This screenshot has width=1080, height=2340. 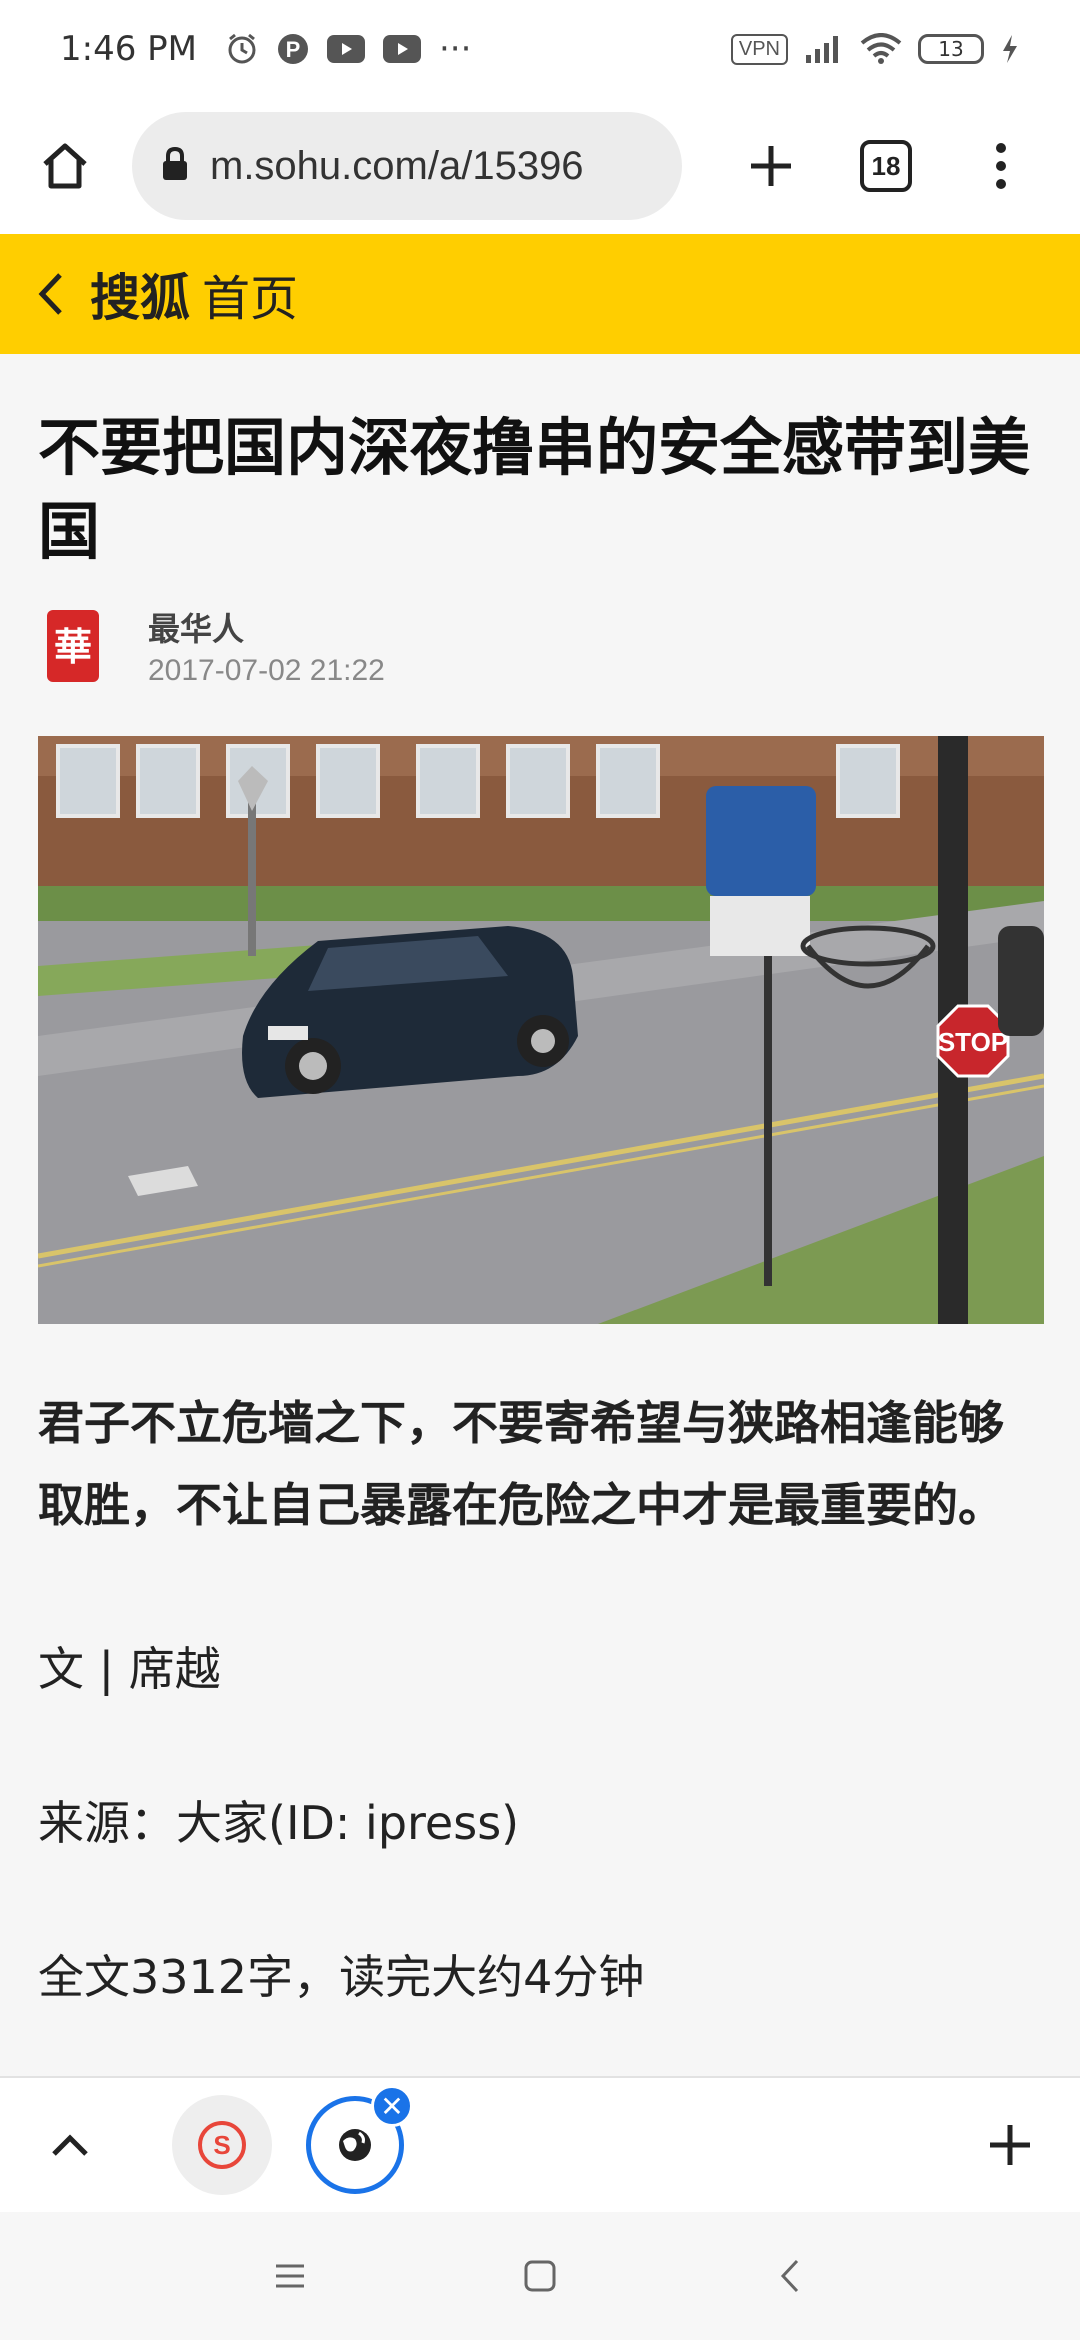 What do you see at coordinates (886, 166) in the screenshot?
I see `tab-switcher-button: 18` at bounding box center [886, 166].